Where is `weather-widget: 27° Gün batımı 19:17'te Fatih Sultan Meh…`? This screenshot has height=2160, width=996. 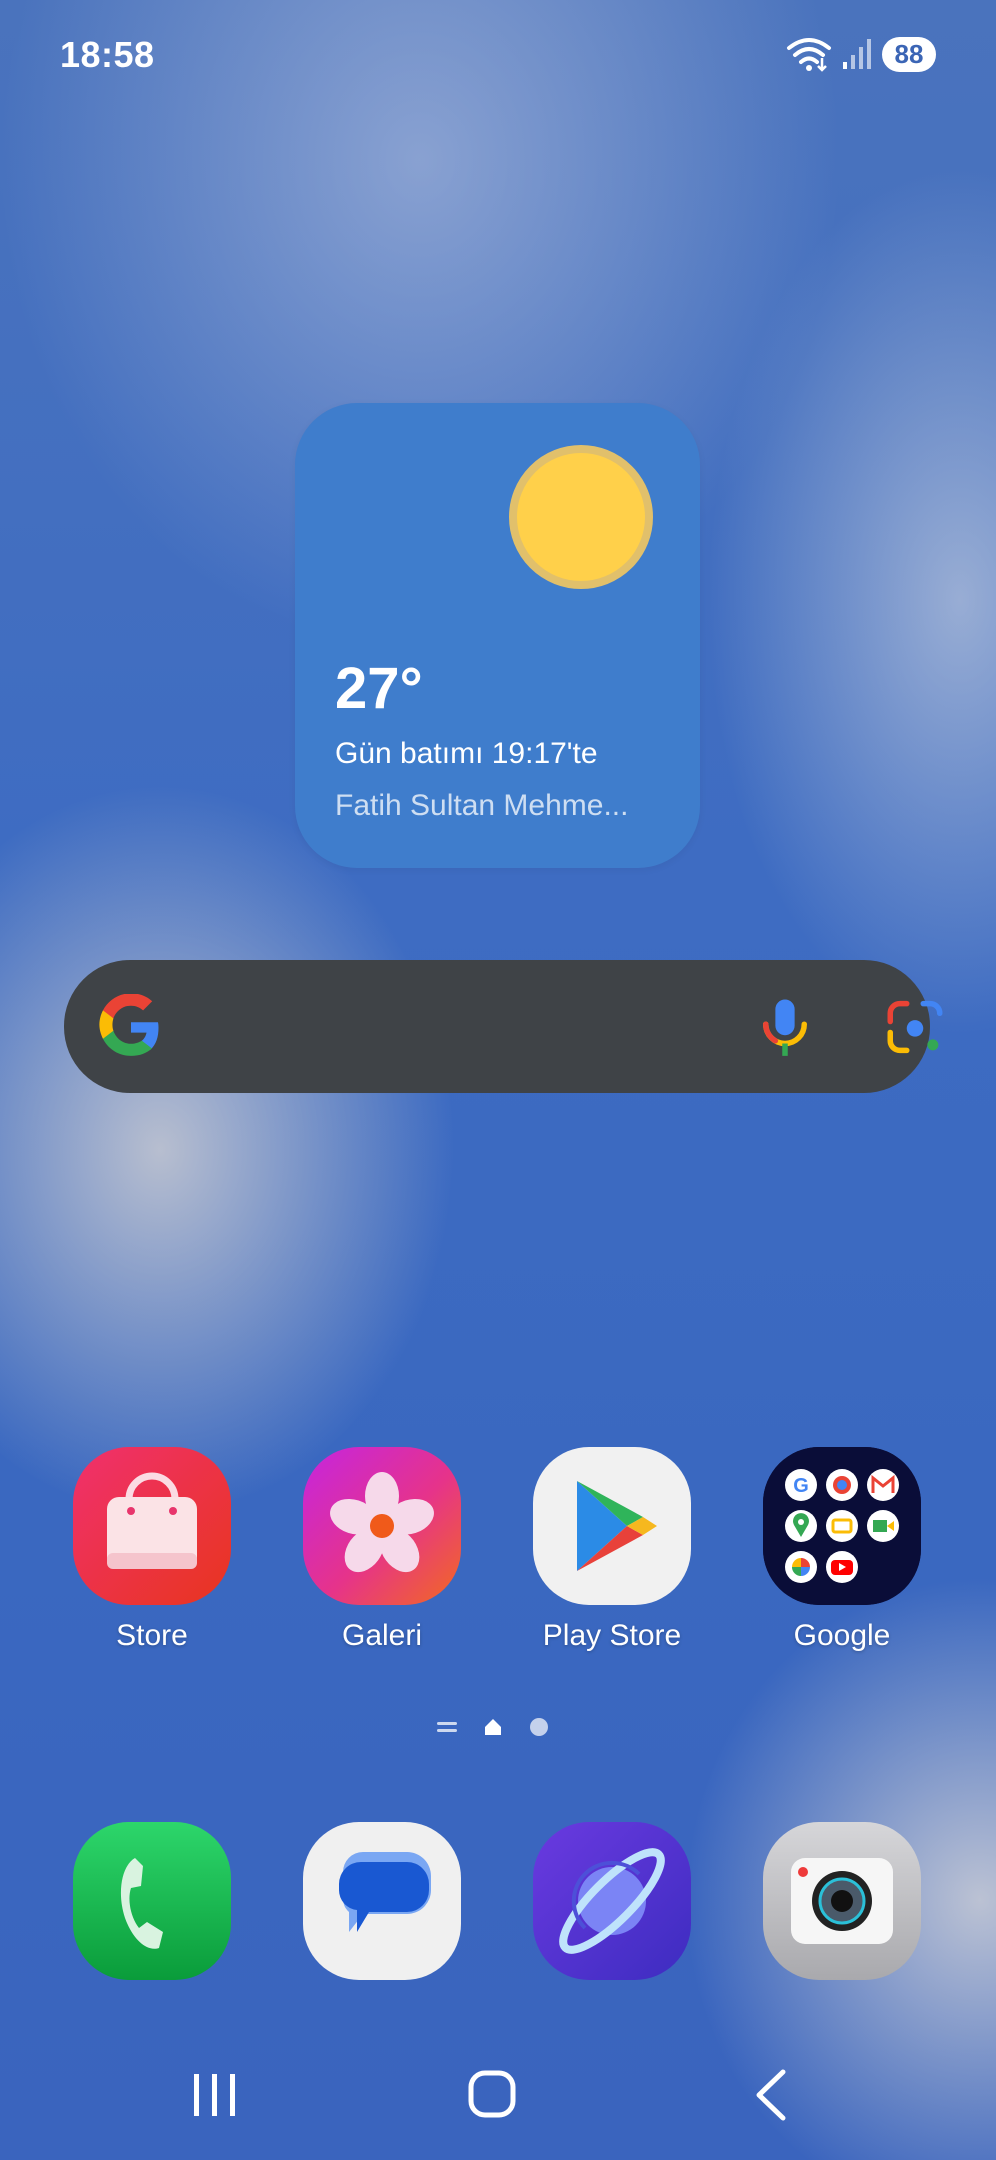 weather-widget: 27° Gün batımı 19:17'te Fatih Sultan Meh… is located at coordinates (497, 635).